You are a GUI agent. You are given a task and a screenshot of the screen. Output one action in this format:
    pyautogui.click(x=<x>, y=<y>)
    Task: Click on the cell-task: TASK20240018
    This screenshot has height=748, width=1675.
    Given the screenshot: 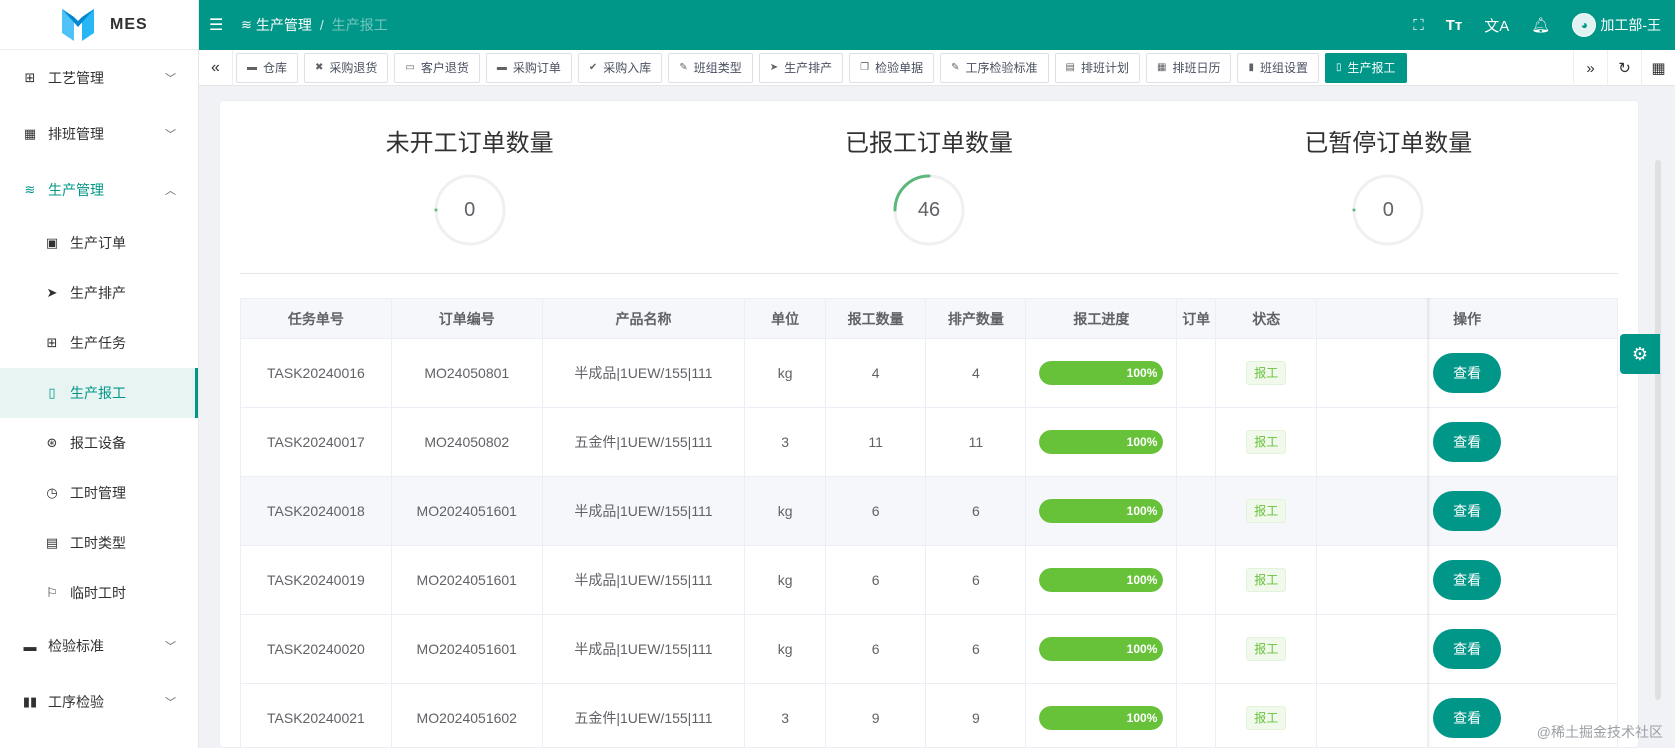 What is the action you would take?
    pyautogui.click(x=316, y=511)
    